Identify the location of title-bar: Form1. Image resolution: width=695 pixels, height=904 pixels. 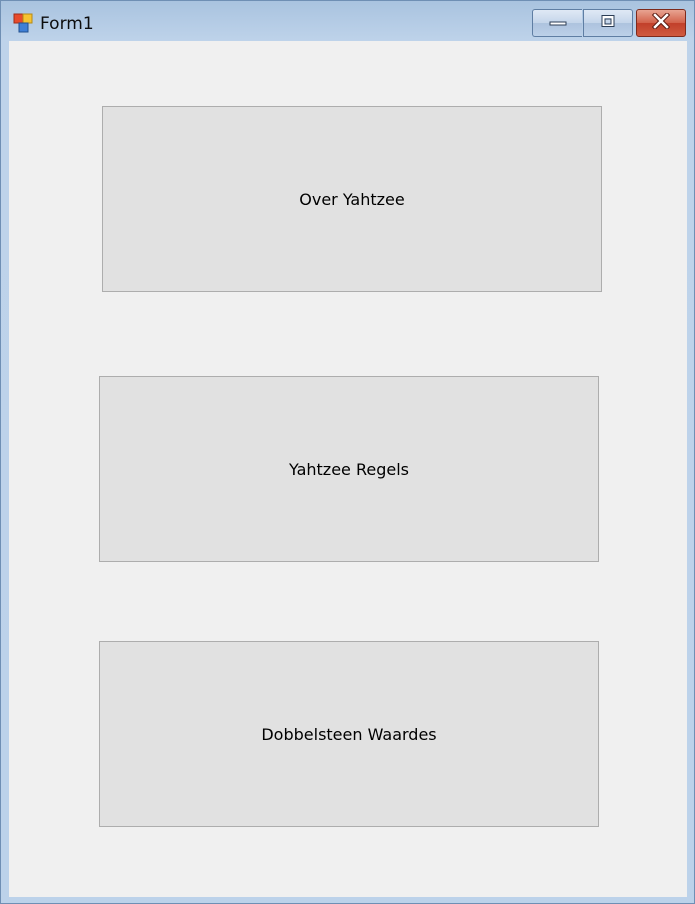
(347, 21).